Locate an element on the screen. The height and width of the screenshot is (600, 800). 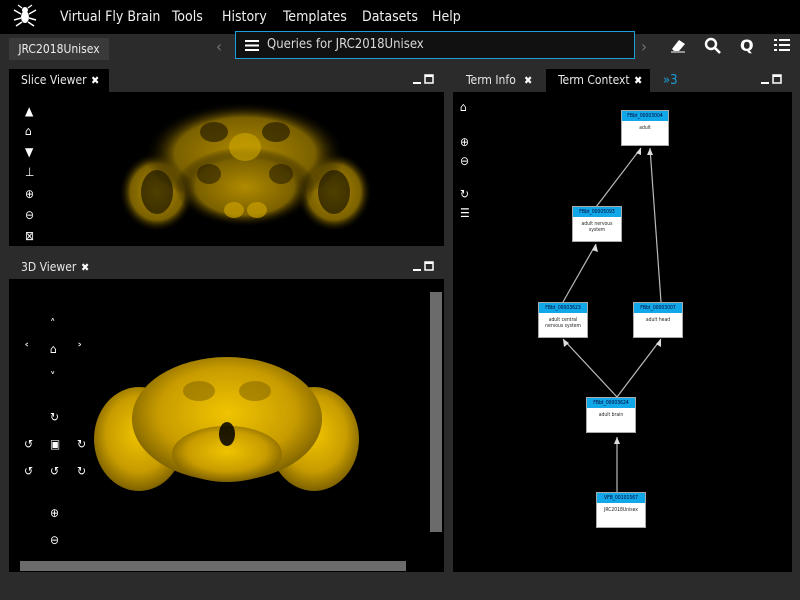
tab-slice-viewer-label: Slice Viewer is located at coordinates (54, 80).